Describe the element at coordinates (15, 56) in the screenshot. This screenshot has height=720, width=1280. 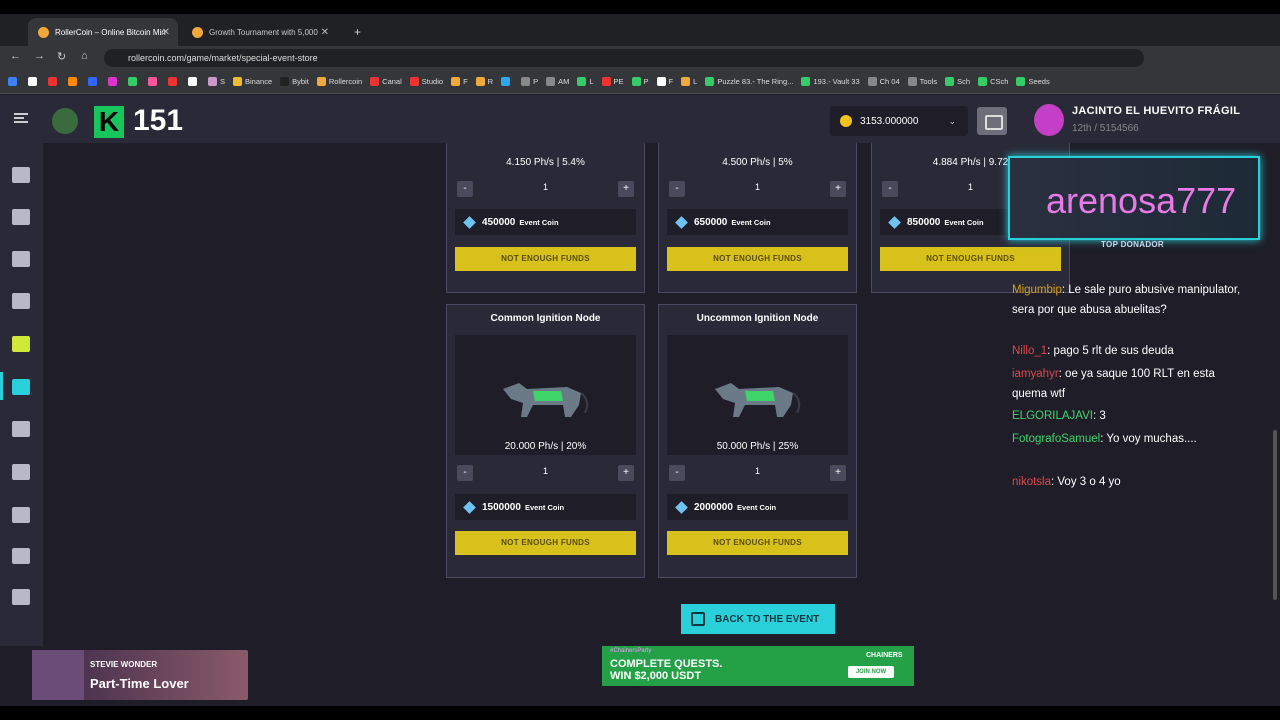
I see `back-arrow-icon: ←` at that location.